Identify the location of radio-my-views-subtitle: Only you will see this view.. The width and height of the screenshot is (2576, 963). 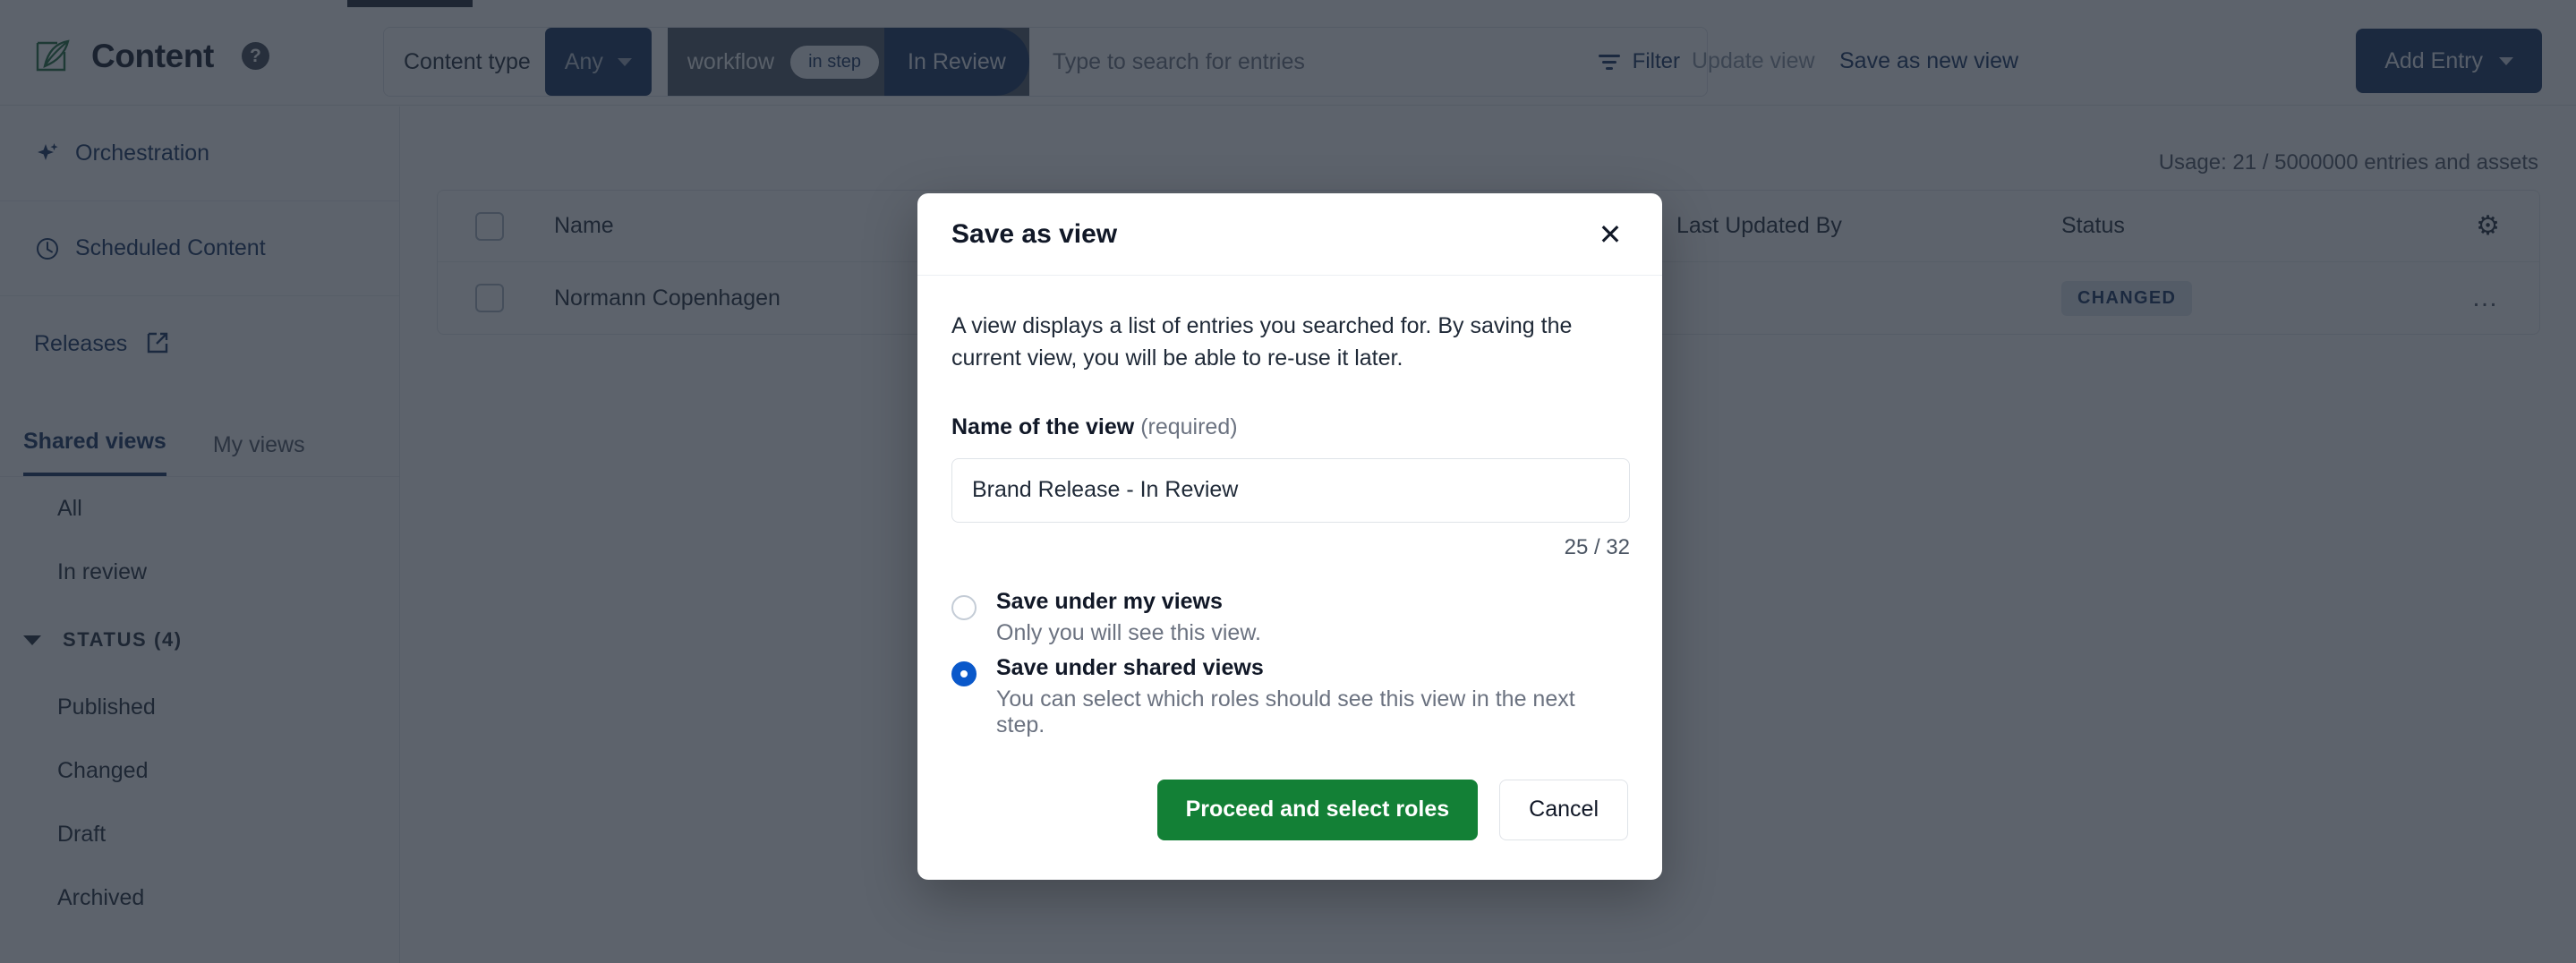
(1128, 632).